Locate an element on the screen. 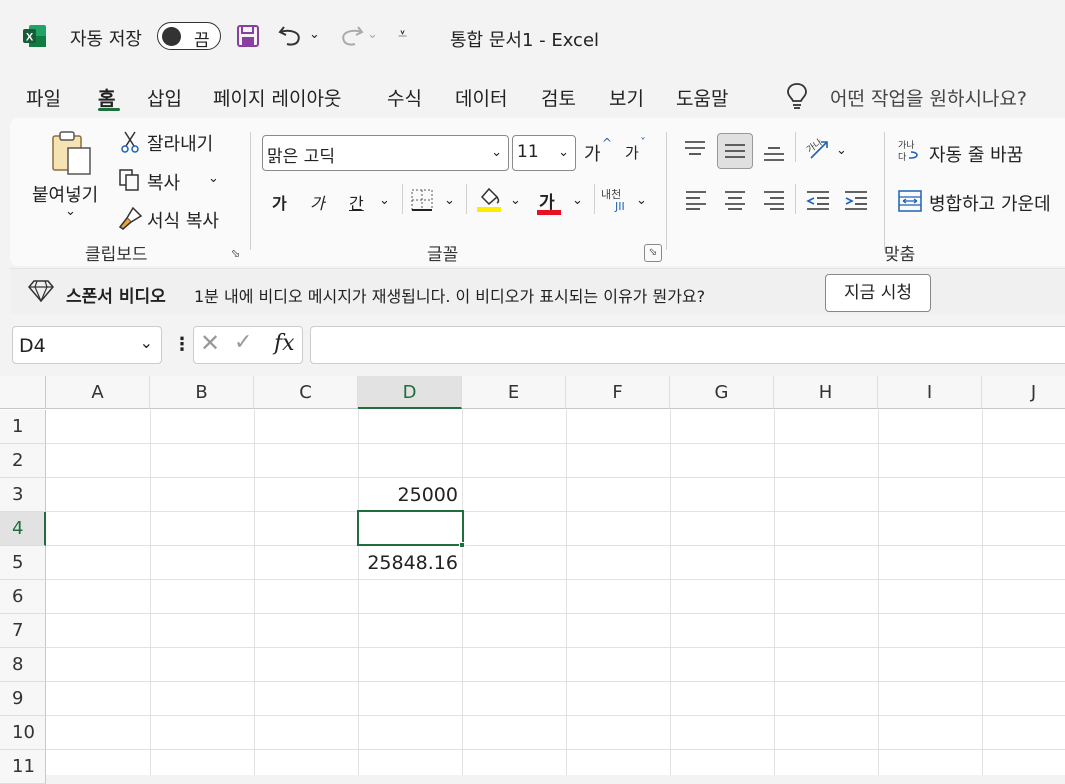 The width and height of the screenshot is (1065, 784). row-header-6: 6 is located at coordinates (23, 597).